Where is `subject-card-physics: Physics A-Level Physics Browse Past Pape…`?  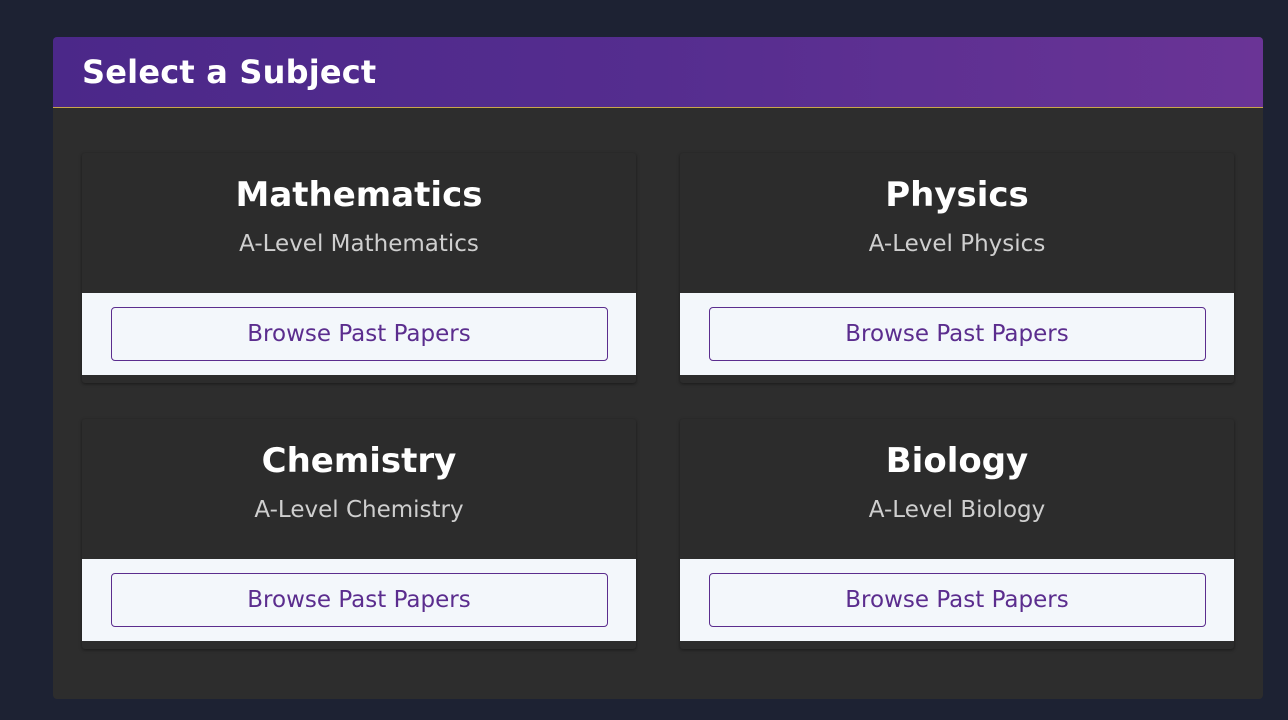
subject-card-physics: Physics A-Level Physics Browse Past Pape… is located at coordinates (957, 268).